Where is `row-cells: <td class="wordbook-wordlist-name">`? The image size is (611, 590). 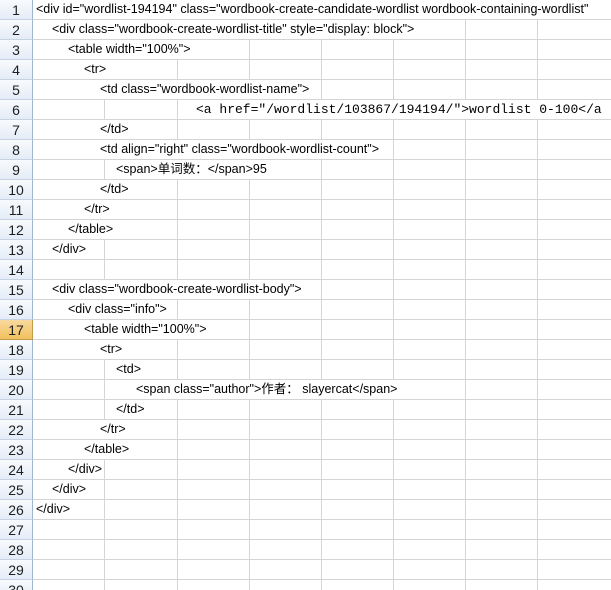
row-cells: <td class="wordbook-wordlist-name"> is located at coordinates (322, 90).